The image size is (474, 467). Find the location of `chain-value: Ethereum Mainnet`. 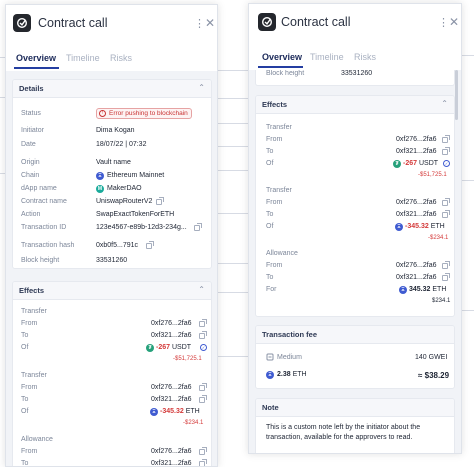

chain-value: Ethereum Mainnet is located at coordinates (136, 175).